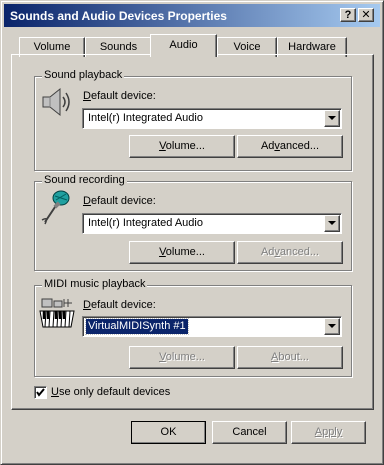 The width and height of the screenshot is (384, 465). Describe the element at coordinates (57, 313) in the screenshot. I see `midi-keyboard-icon` at that location.